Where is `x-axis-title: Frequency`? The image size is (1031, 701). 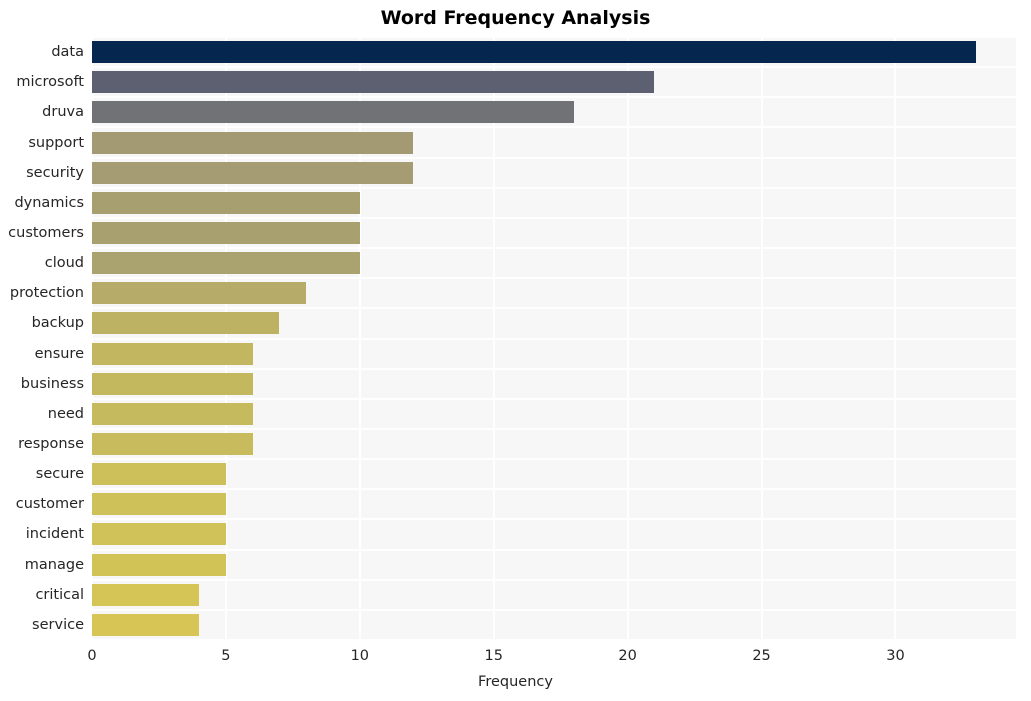 x-axis-title: Frequency is located at coordinates (515, 682).